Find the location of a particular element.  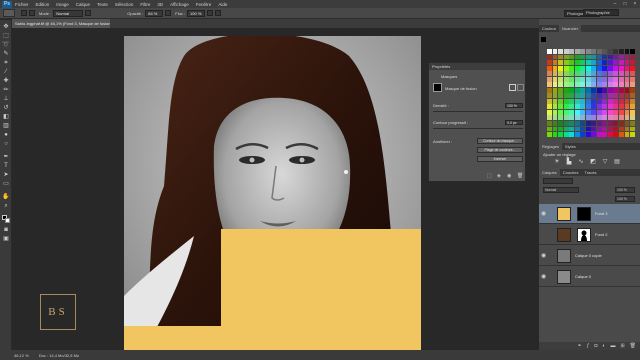

opacity-pen-icon is located at coordinates (168, 13).